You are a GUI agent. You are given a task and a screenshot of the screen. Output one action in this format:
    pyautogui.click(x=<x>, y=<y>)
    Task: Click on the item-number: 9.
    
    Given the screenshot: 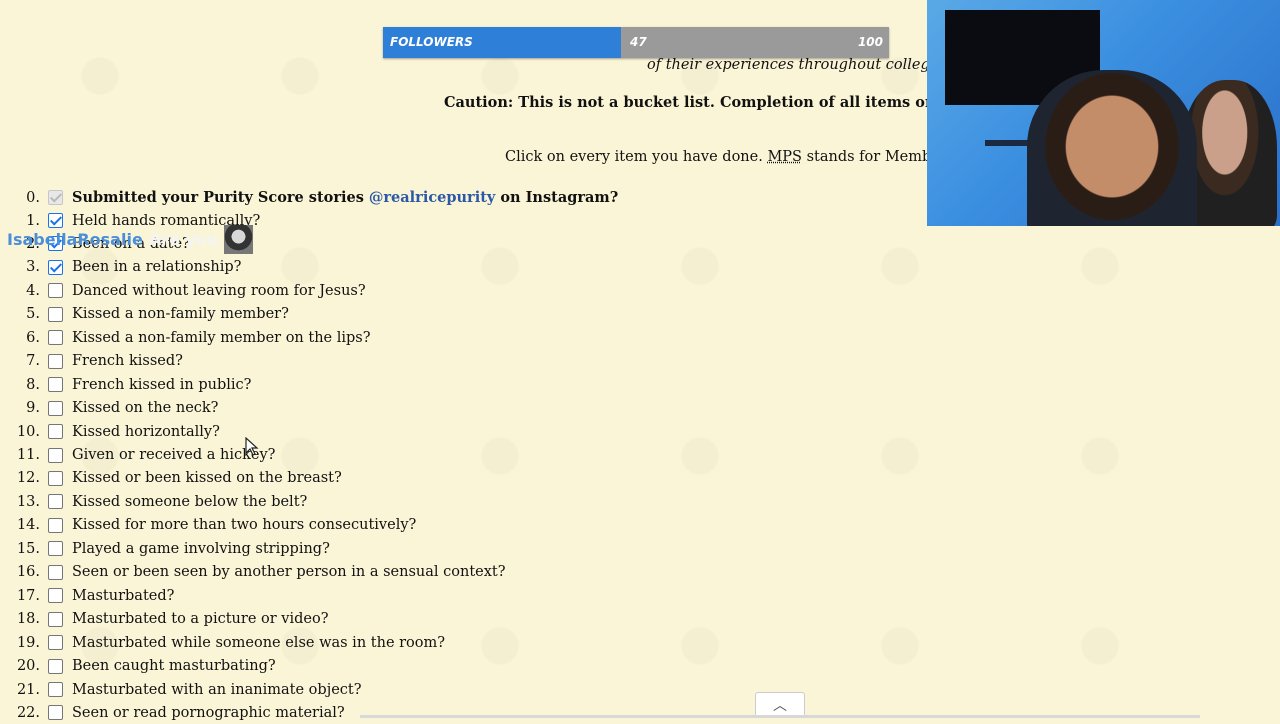 What is the action you would take?
    pyautogui.click(x=33, y=408)
    